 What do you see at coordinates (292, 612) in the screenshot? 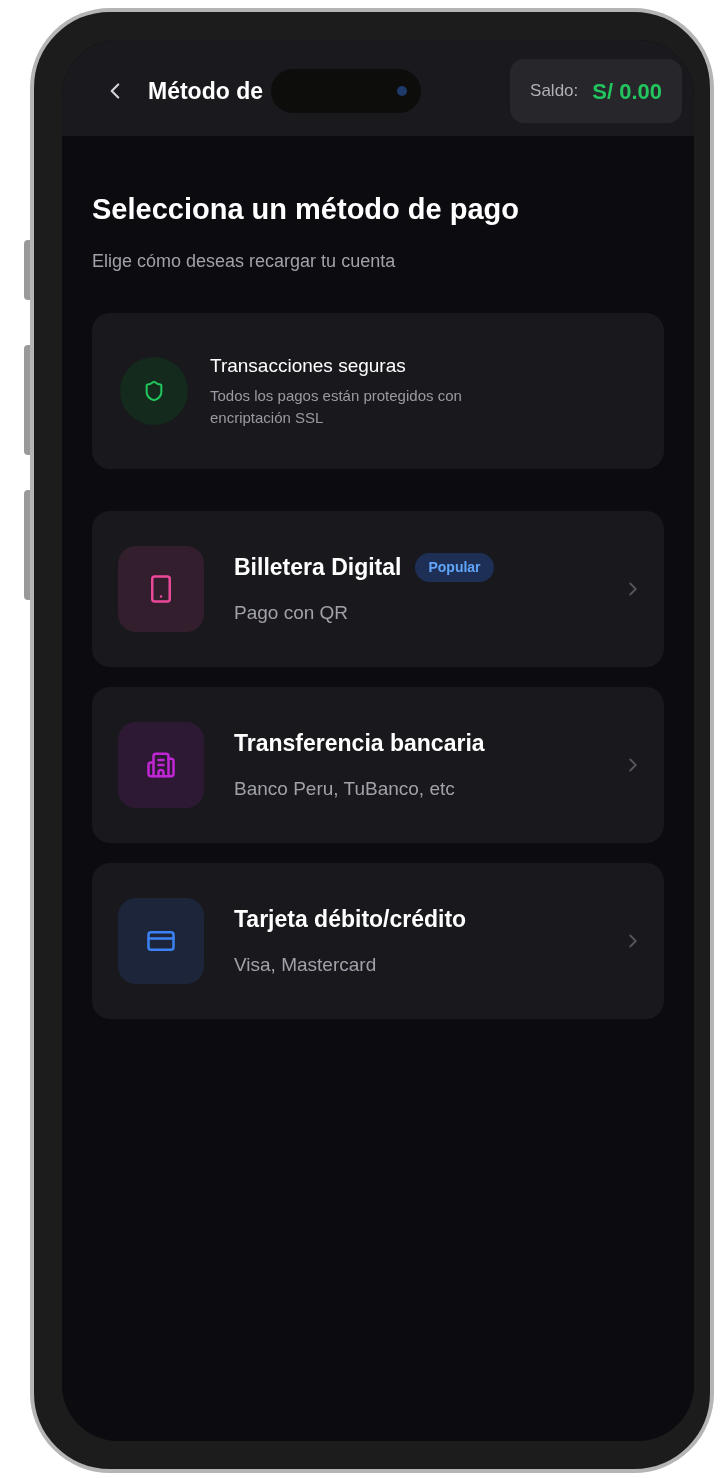
I see `method-subtitle: Pago con QR` at bounding box center [292, 612].